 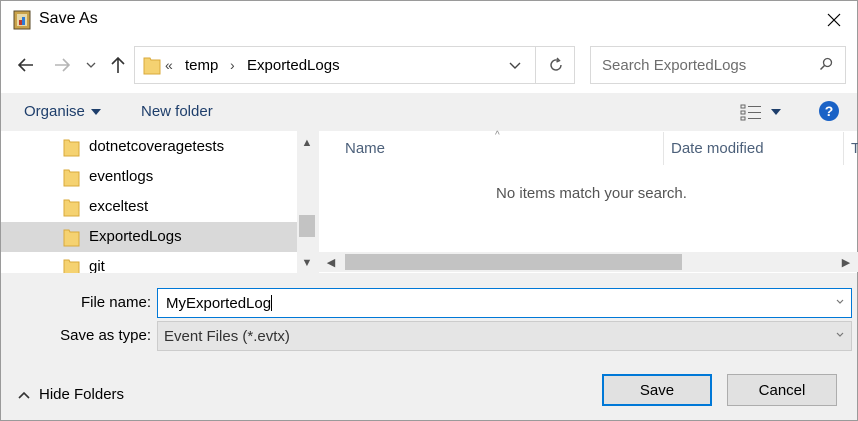 I want to click on up-arrow-icon, so click(x=118, y=64).